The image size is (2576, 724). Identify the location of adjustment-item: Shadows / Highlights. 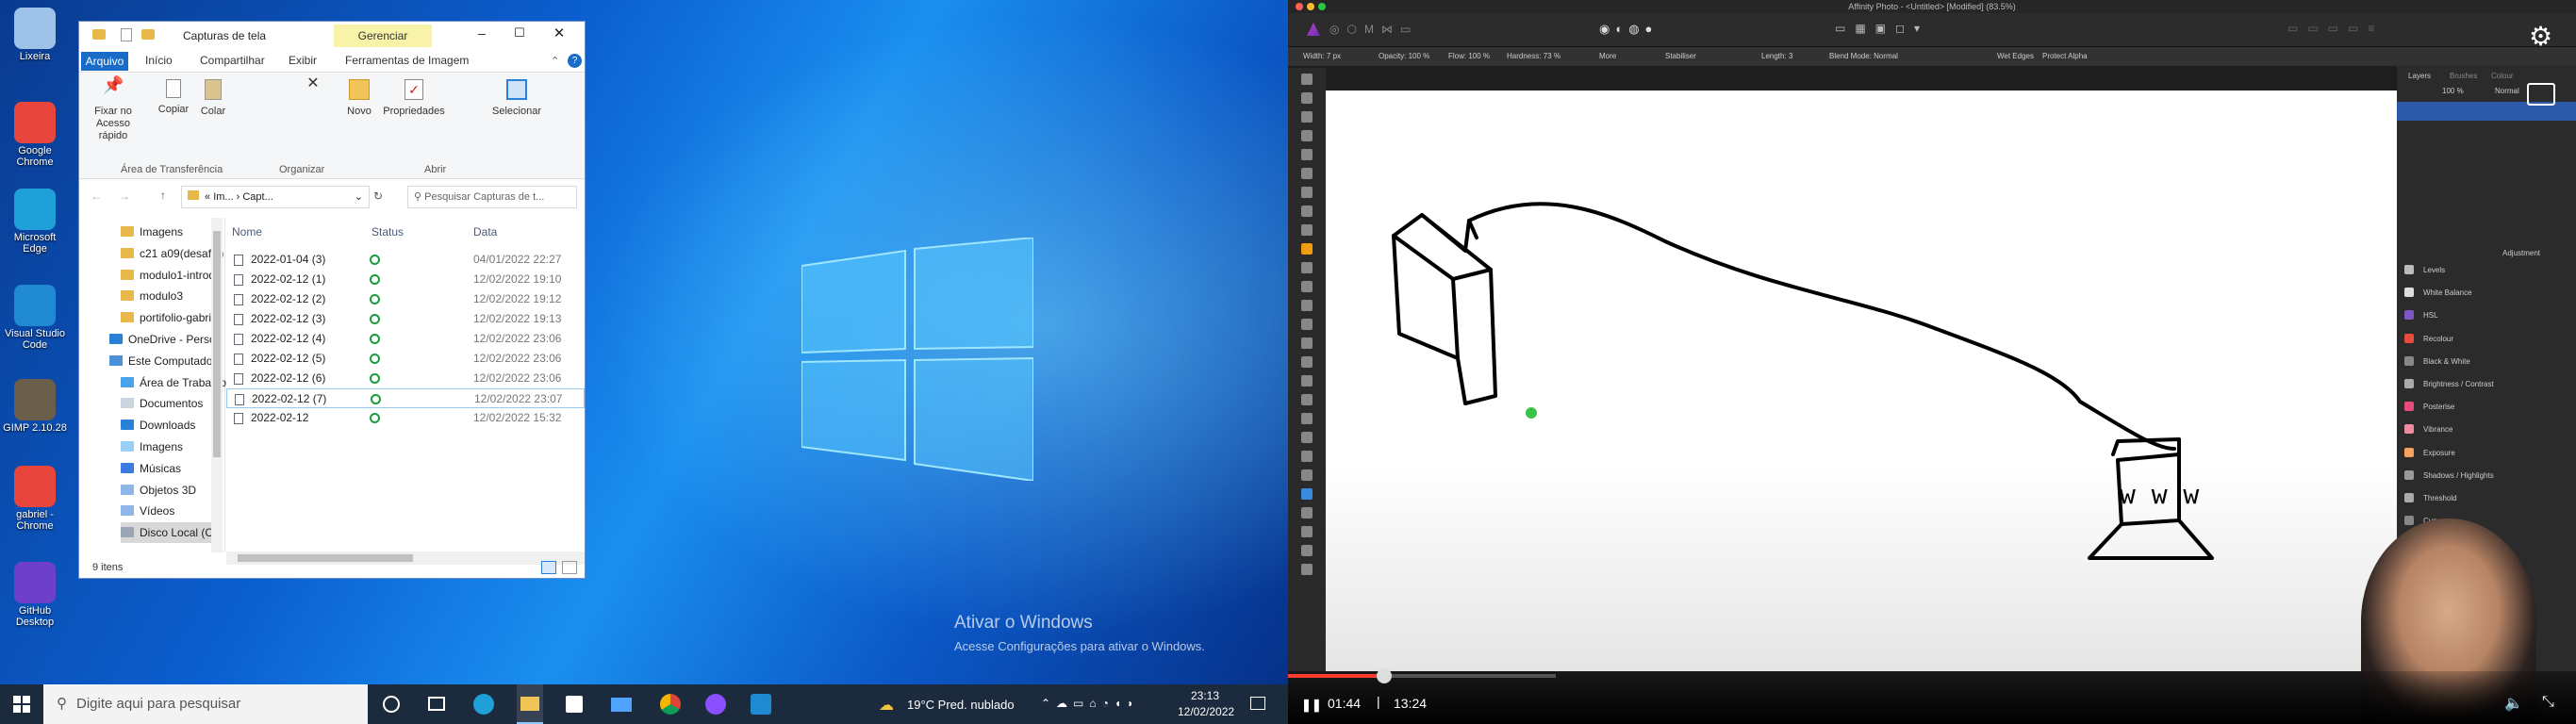
(2449, 476).